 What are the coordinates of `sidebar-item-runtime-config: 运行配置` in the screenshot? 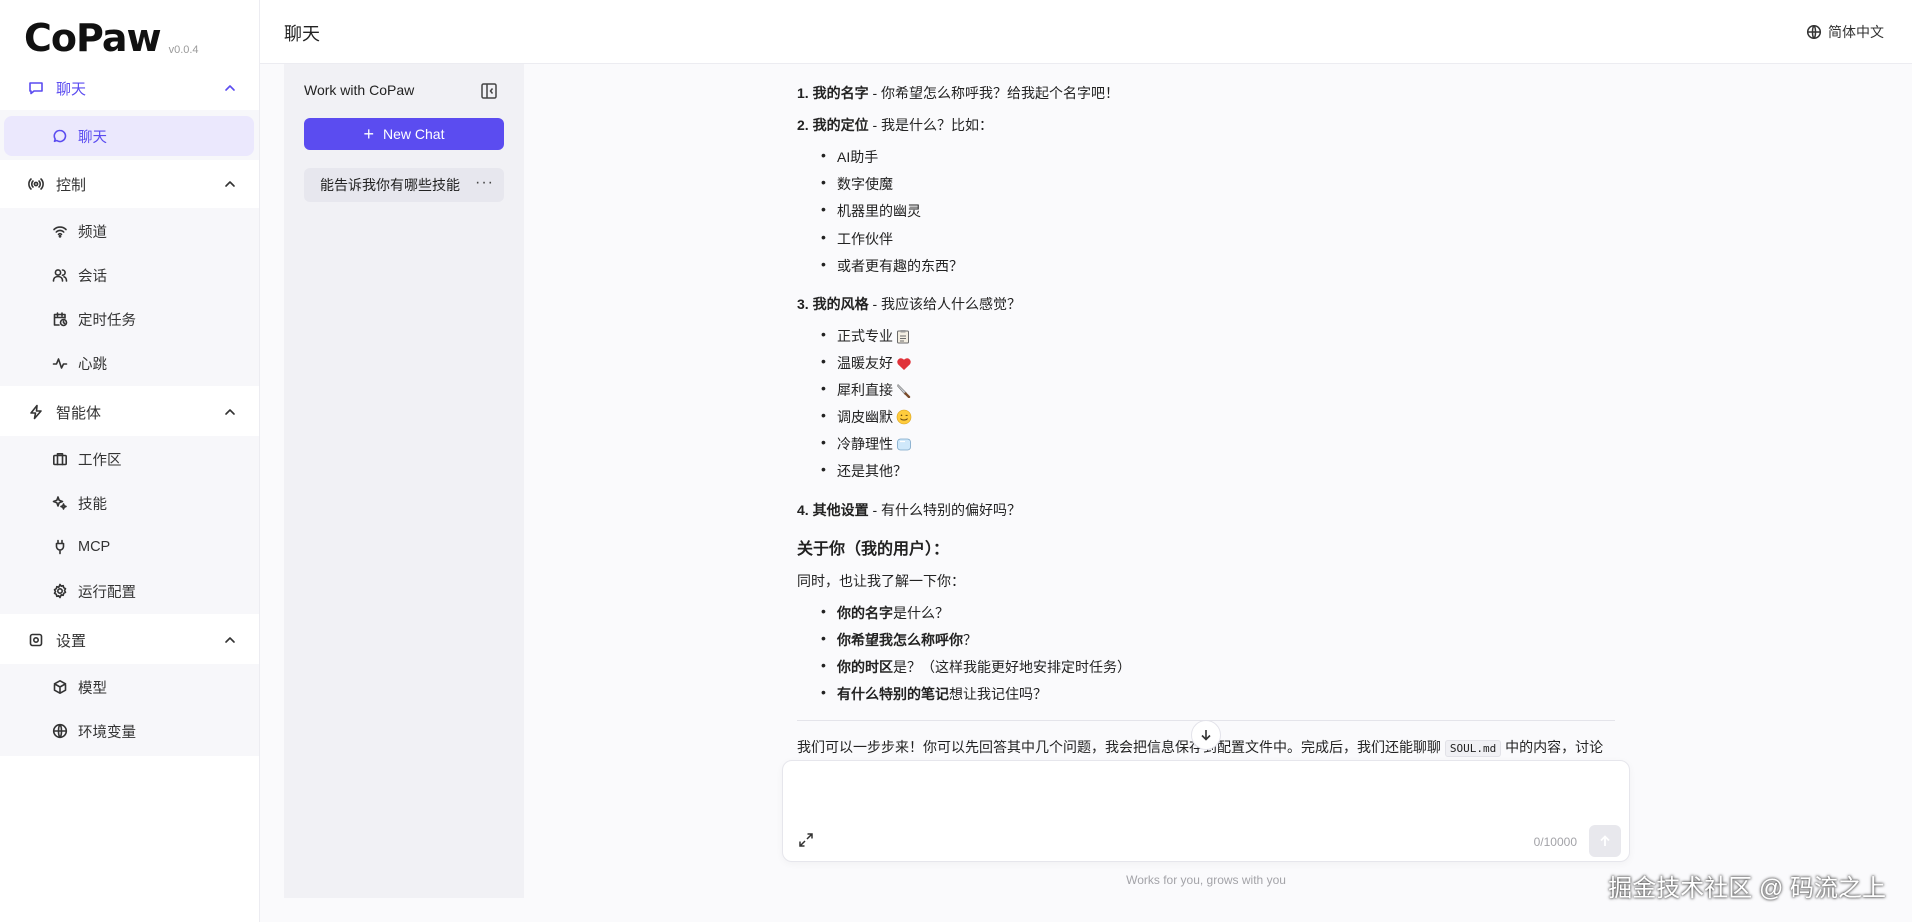 It's located at (129, 591).